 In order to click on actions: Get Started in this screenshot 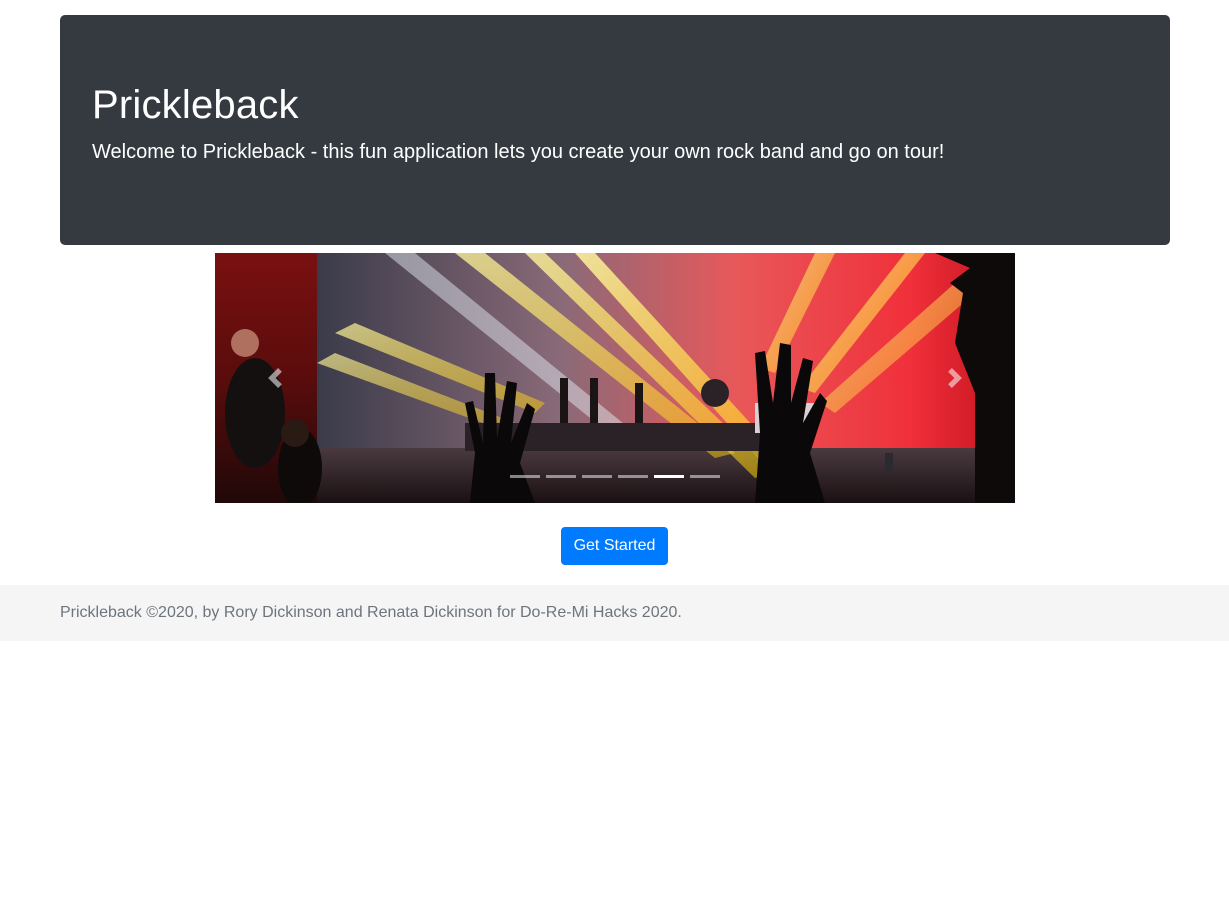, I will do `click(614, 546)`.